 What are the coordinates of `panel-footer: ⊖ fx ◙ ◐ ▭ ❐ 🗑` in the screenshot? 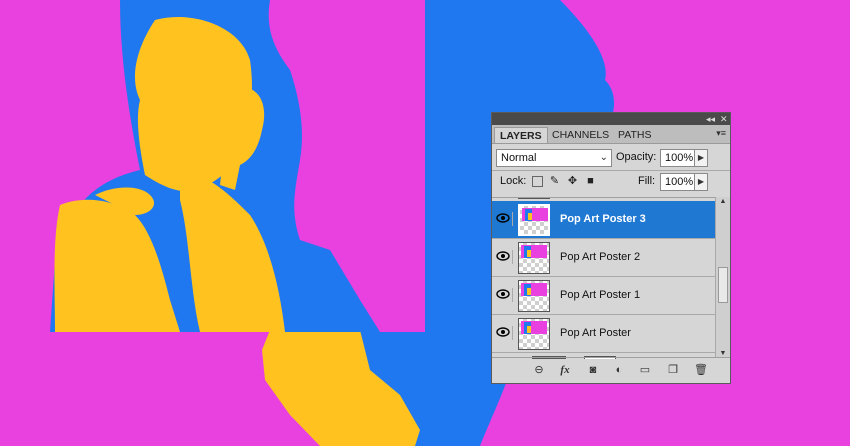 It's located at (611, 370).